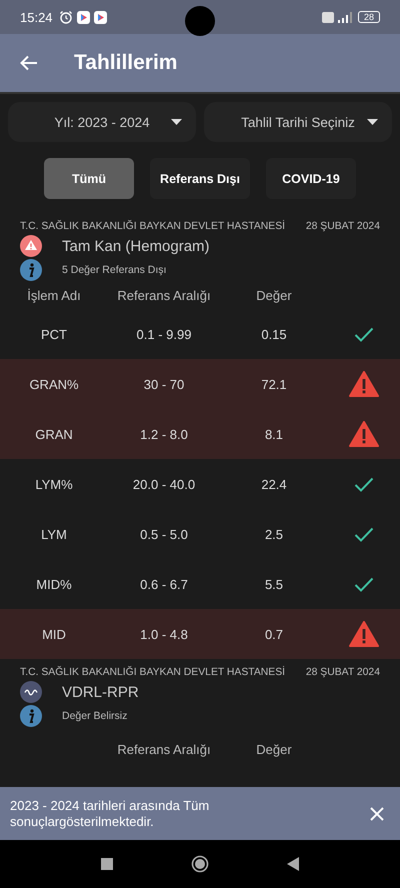 Image resolution: width=400 pixels, height=888 pixels. I want to click on result-summary: 5 Değer Referans Dışı, so click(114, 270).